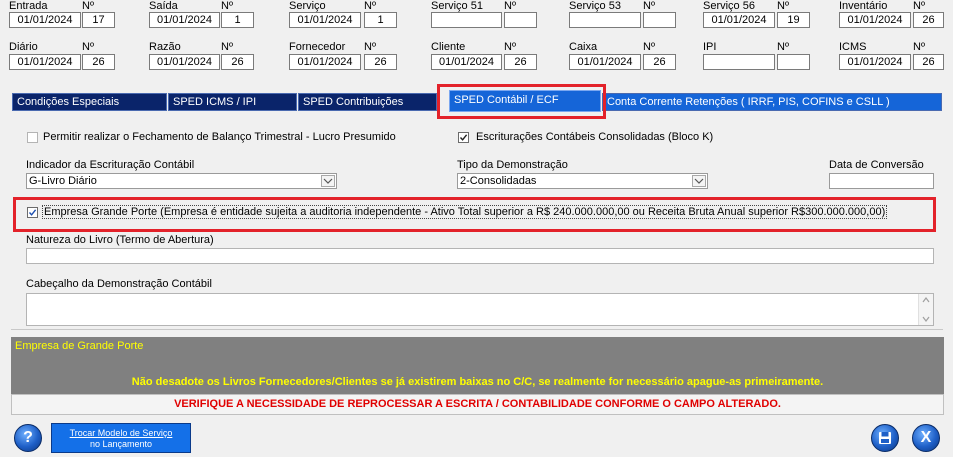  Describe the element at coordinates (184, 20) in the screenshot. I see `saida-date-field: 01/01/2024` at that location.